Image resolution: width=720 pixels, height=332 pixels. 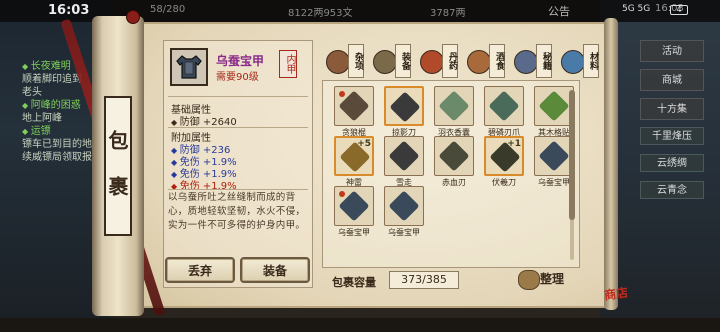 I want to click on category-label: 秘籍, so click(x=544, y=61).